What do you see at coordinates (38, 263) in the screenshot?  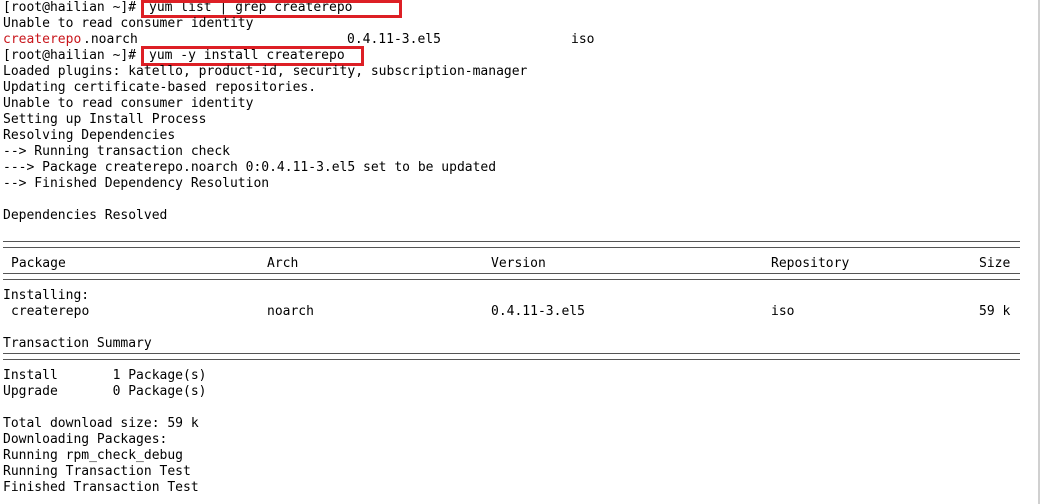 I see `column-header-package: Package` at bounding box center [38, 263].